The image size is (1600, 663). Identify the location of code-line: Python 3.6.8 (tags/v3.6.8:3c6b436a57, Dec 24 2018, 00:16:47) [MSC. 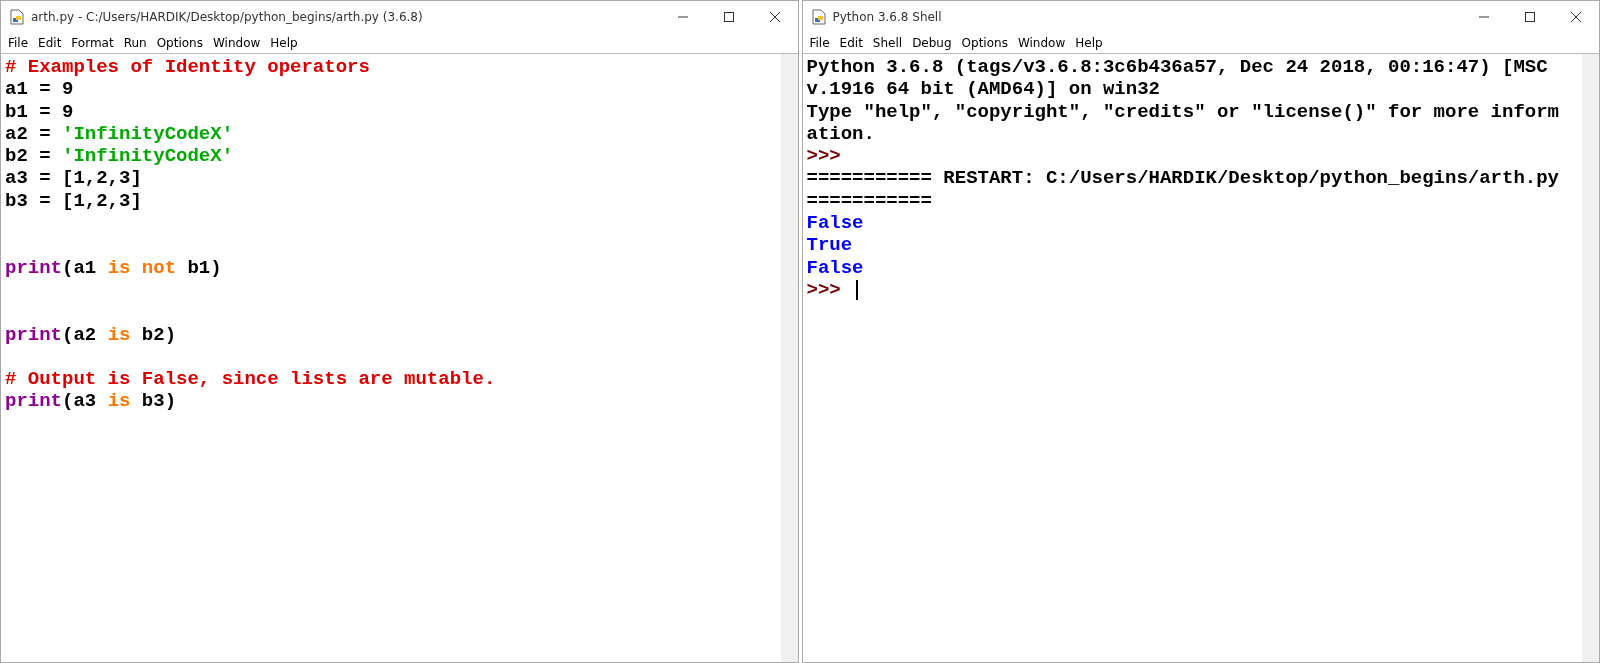
(1177, 67).